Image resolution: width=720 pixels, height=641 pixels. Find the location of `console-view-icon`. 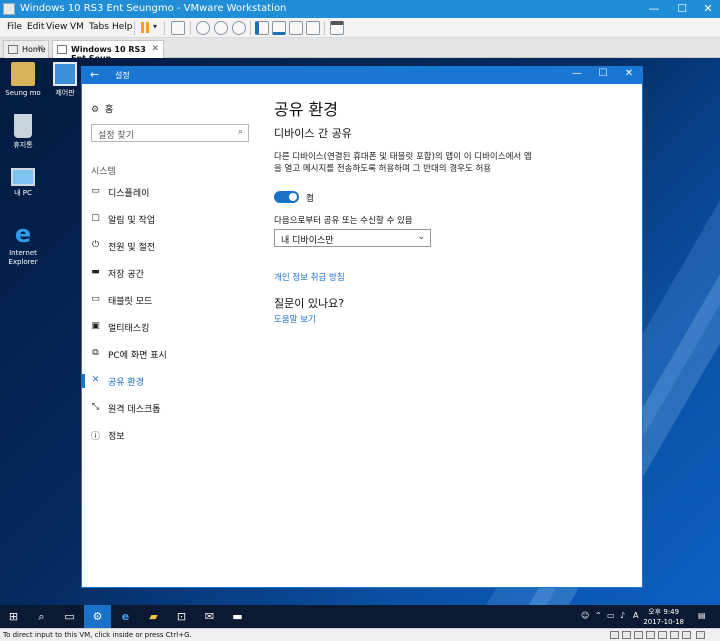

console-view-icon is located at coordinates (337, 28).